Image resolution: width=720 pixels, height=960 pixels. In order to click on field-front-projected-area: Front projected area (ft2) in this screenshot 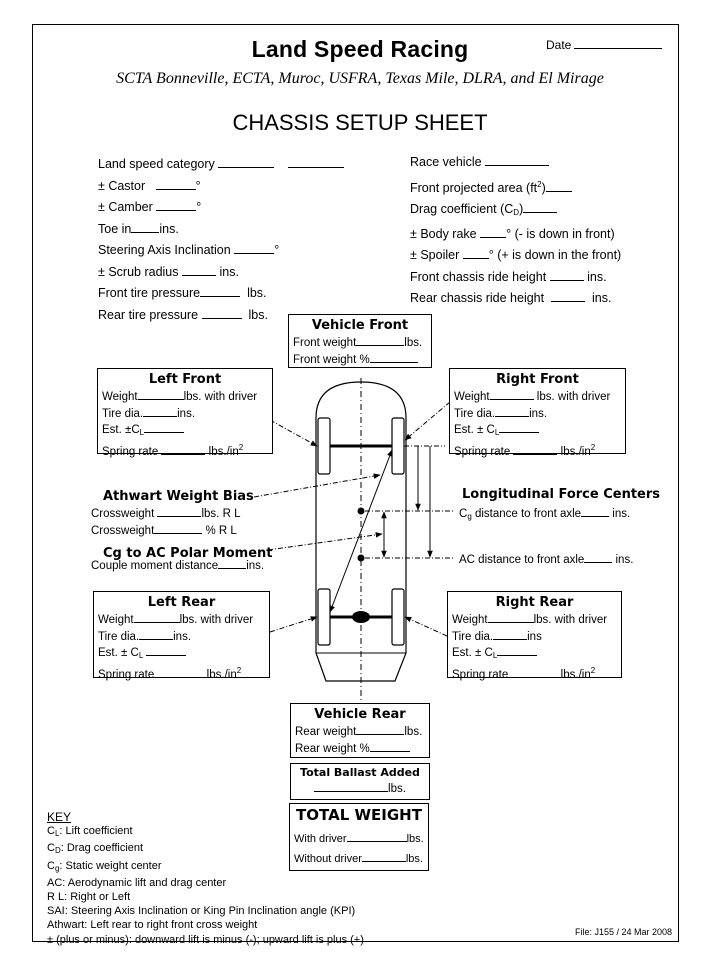, I will do `click(515, 187)`.